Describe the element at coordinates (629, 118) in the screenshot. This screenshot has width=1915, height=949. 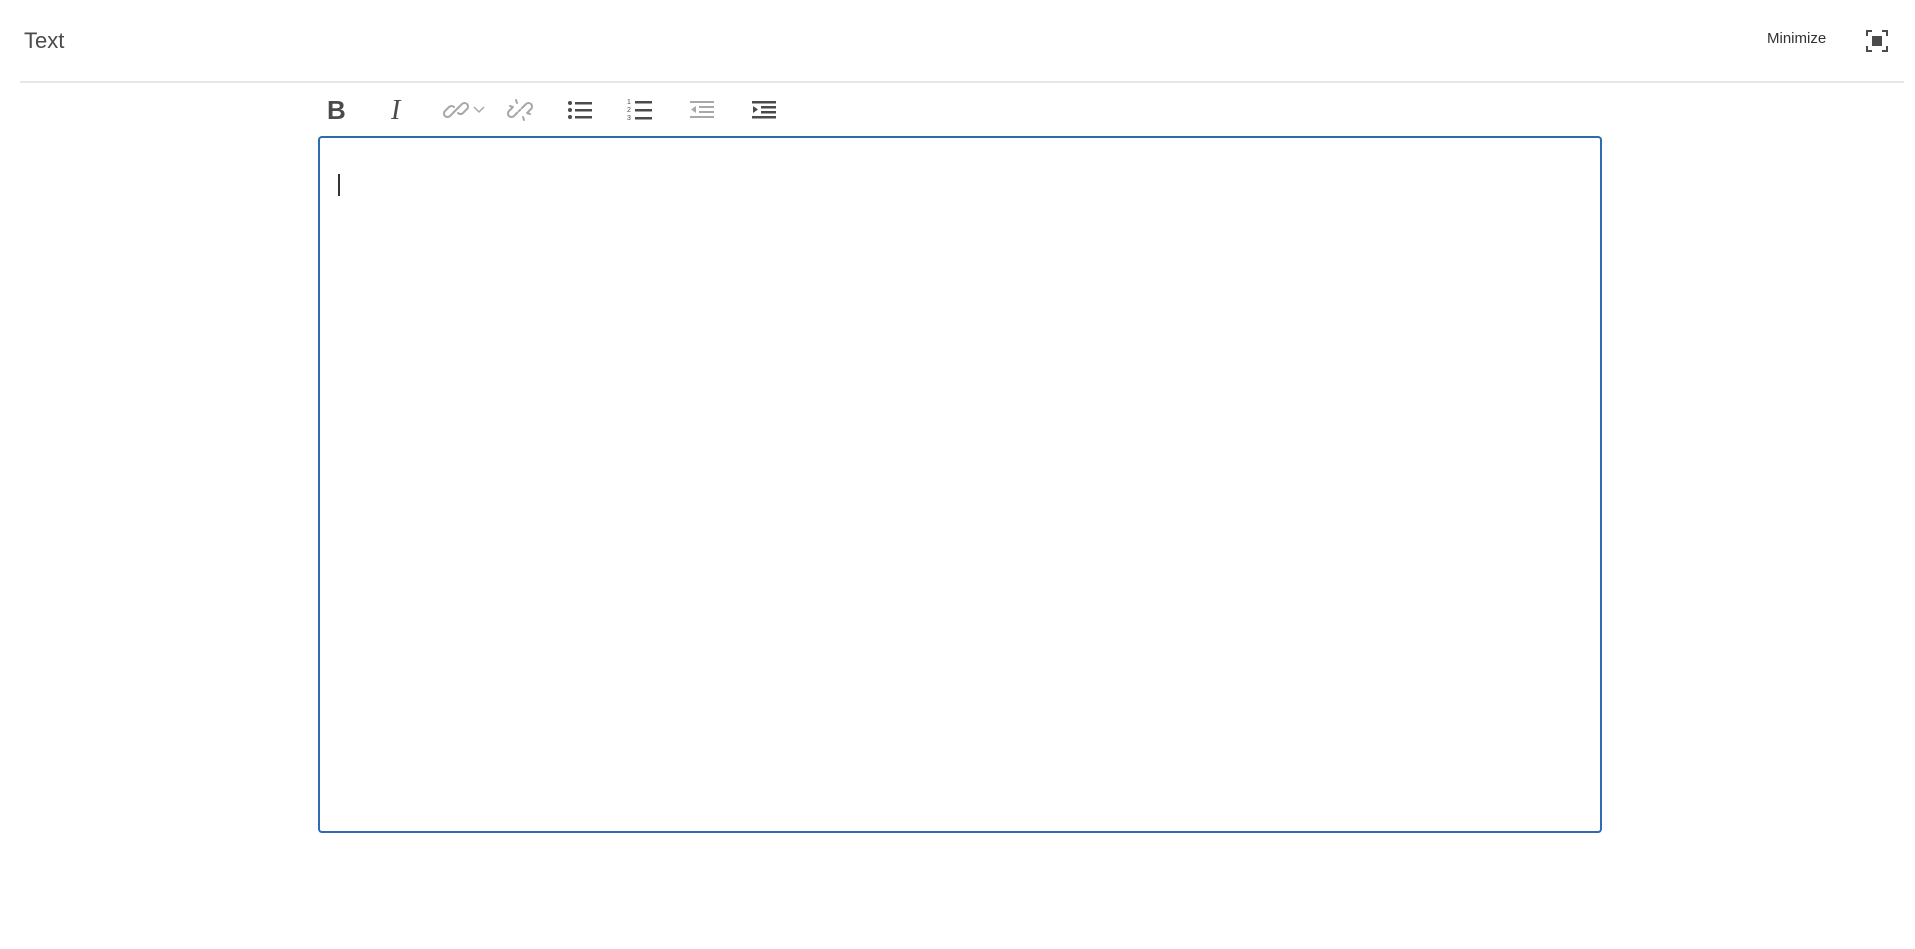
I see `svg-text: 3` at that location.